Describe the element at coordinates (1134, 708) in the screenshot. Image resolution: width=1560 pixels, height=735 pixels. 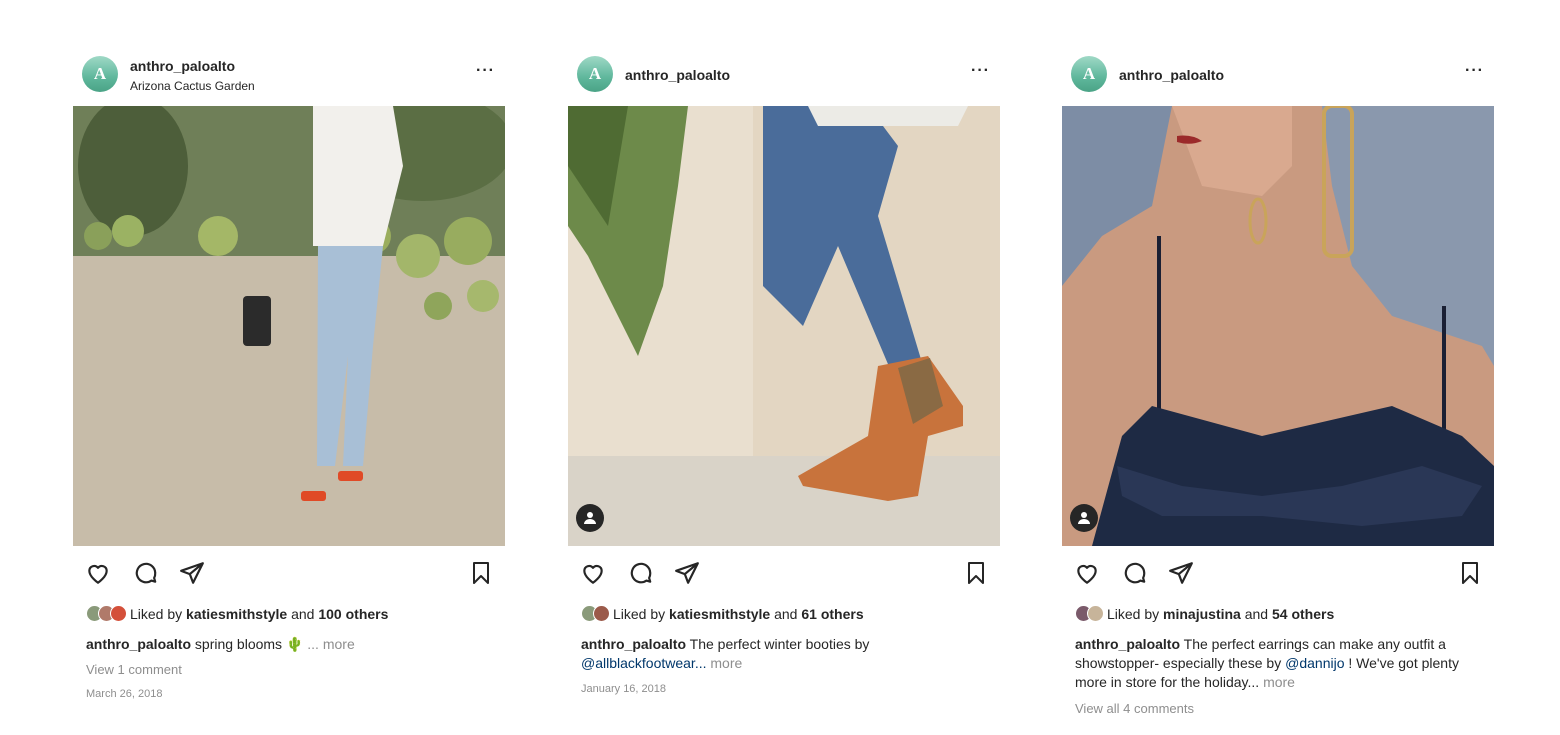
I see `view-comments-link: View all 4 comments` at that location.